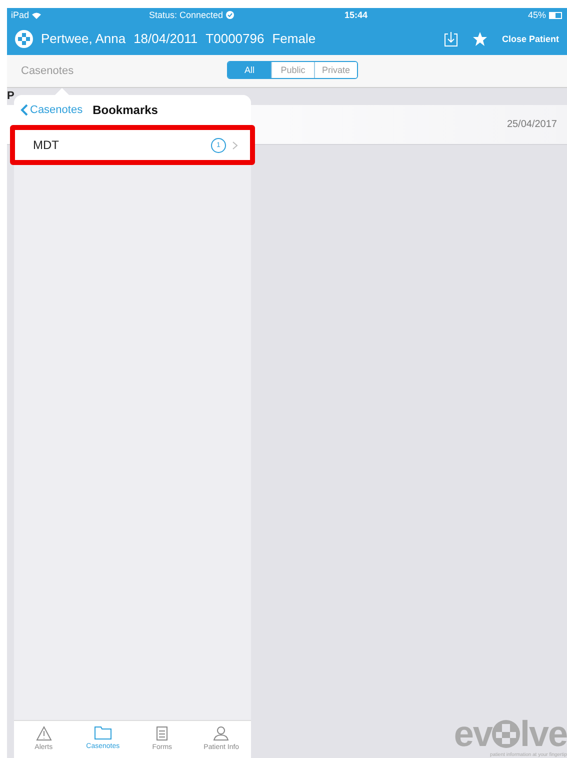 Image resolution: width=567 pixels, height=758 pixels. Describe the element at coordinates (335, 70) in the screenshot. I see `filter-tab: Private` at that location.